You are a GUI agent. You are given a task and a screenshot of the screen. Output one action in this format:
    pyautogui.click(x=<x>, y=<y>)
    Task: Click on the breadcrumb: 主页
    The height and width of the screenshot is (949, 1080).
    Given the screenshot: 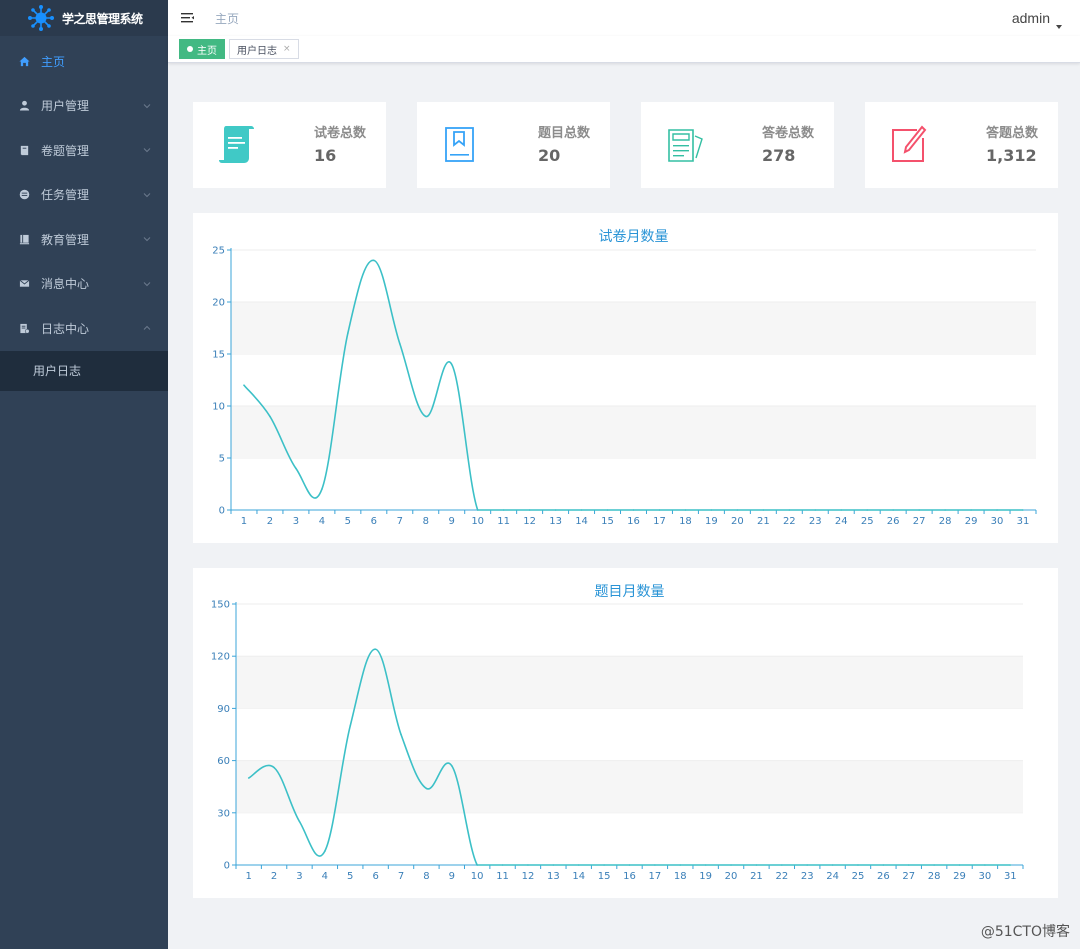 What is the action you would take?
    pyautogui.click(x=227, y=18)
    